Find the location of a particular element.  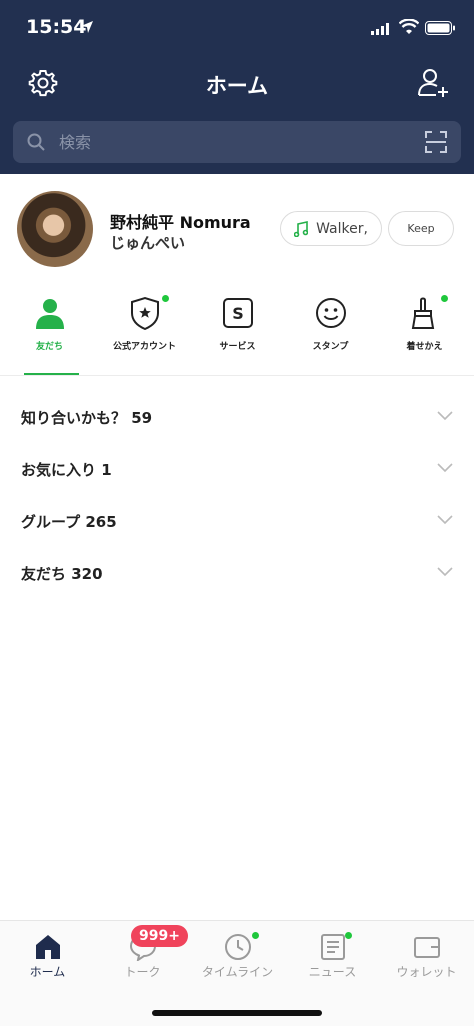

music-note-icon is located at coordinates (301, 228).